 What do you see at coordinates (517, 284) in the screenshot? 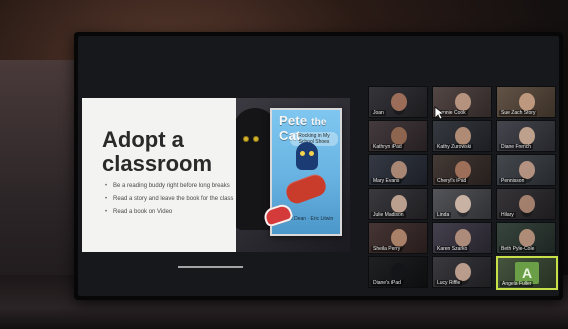
I see `participant-name: Angela Fuller` at bounding box center [517, 284].